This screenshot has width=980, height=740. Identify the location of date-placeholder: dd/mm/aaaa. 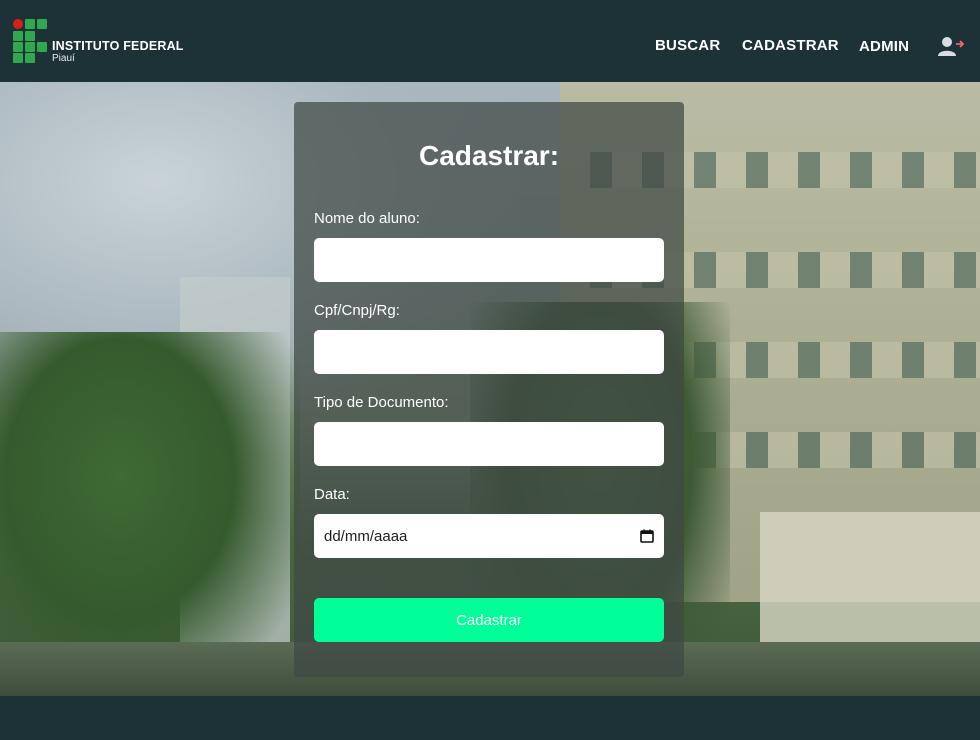
(366, 536).